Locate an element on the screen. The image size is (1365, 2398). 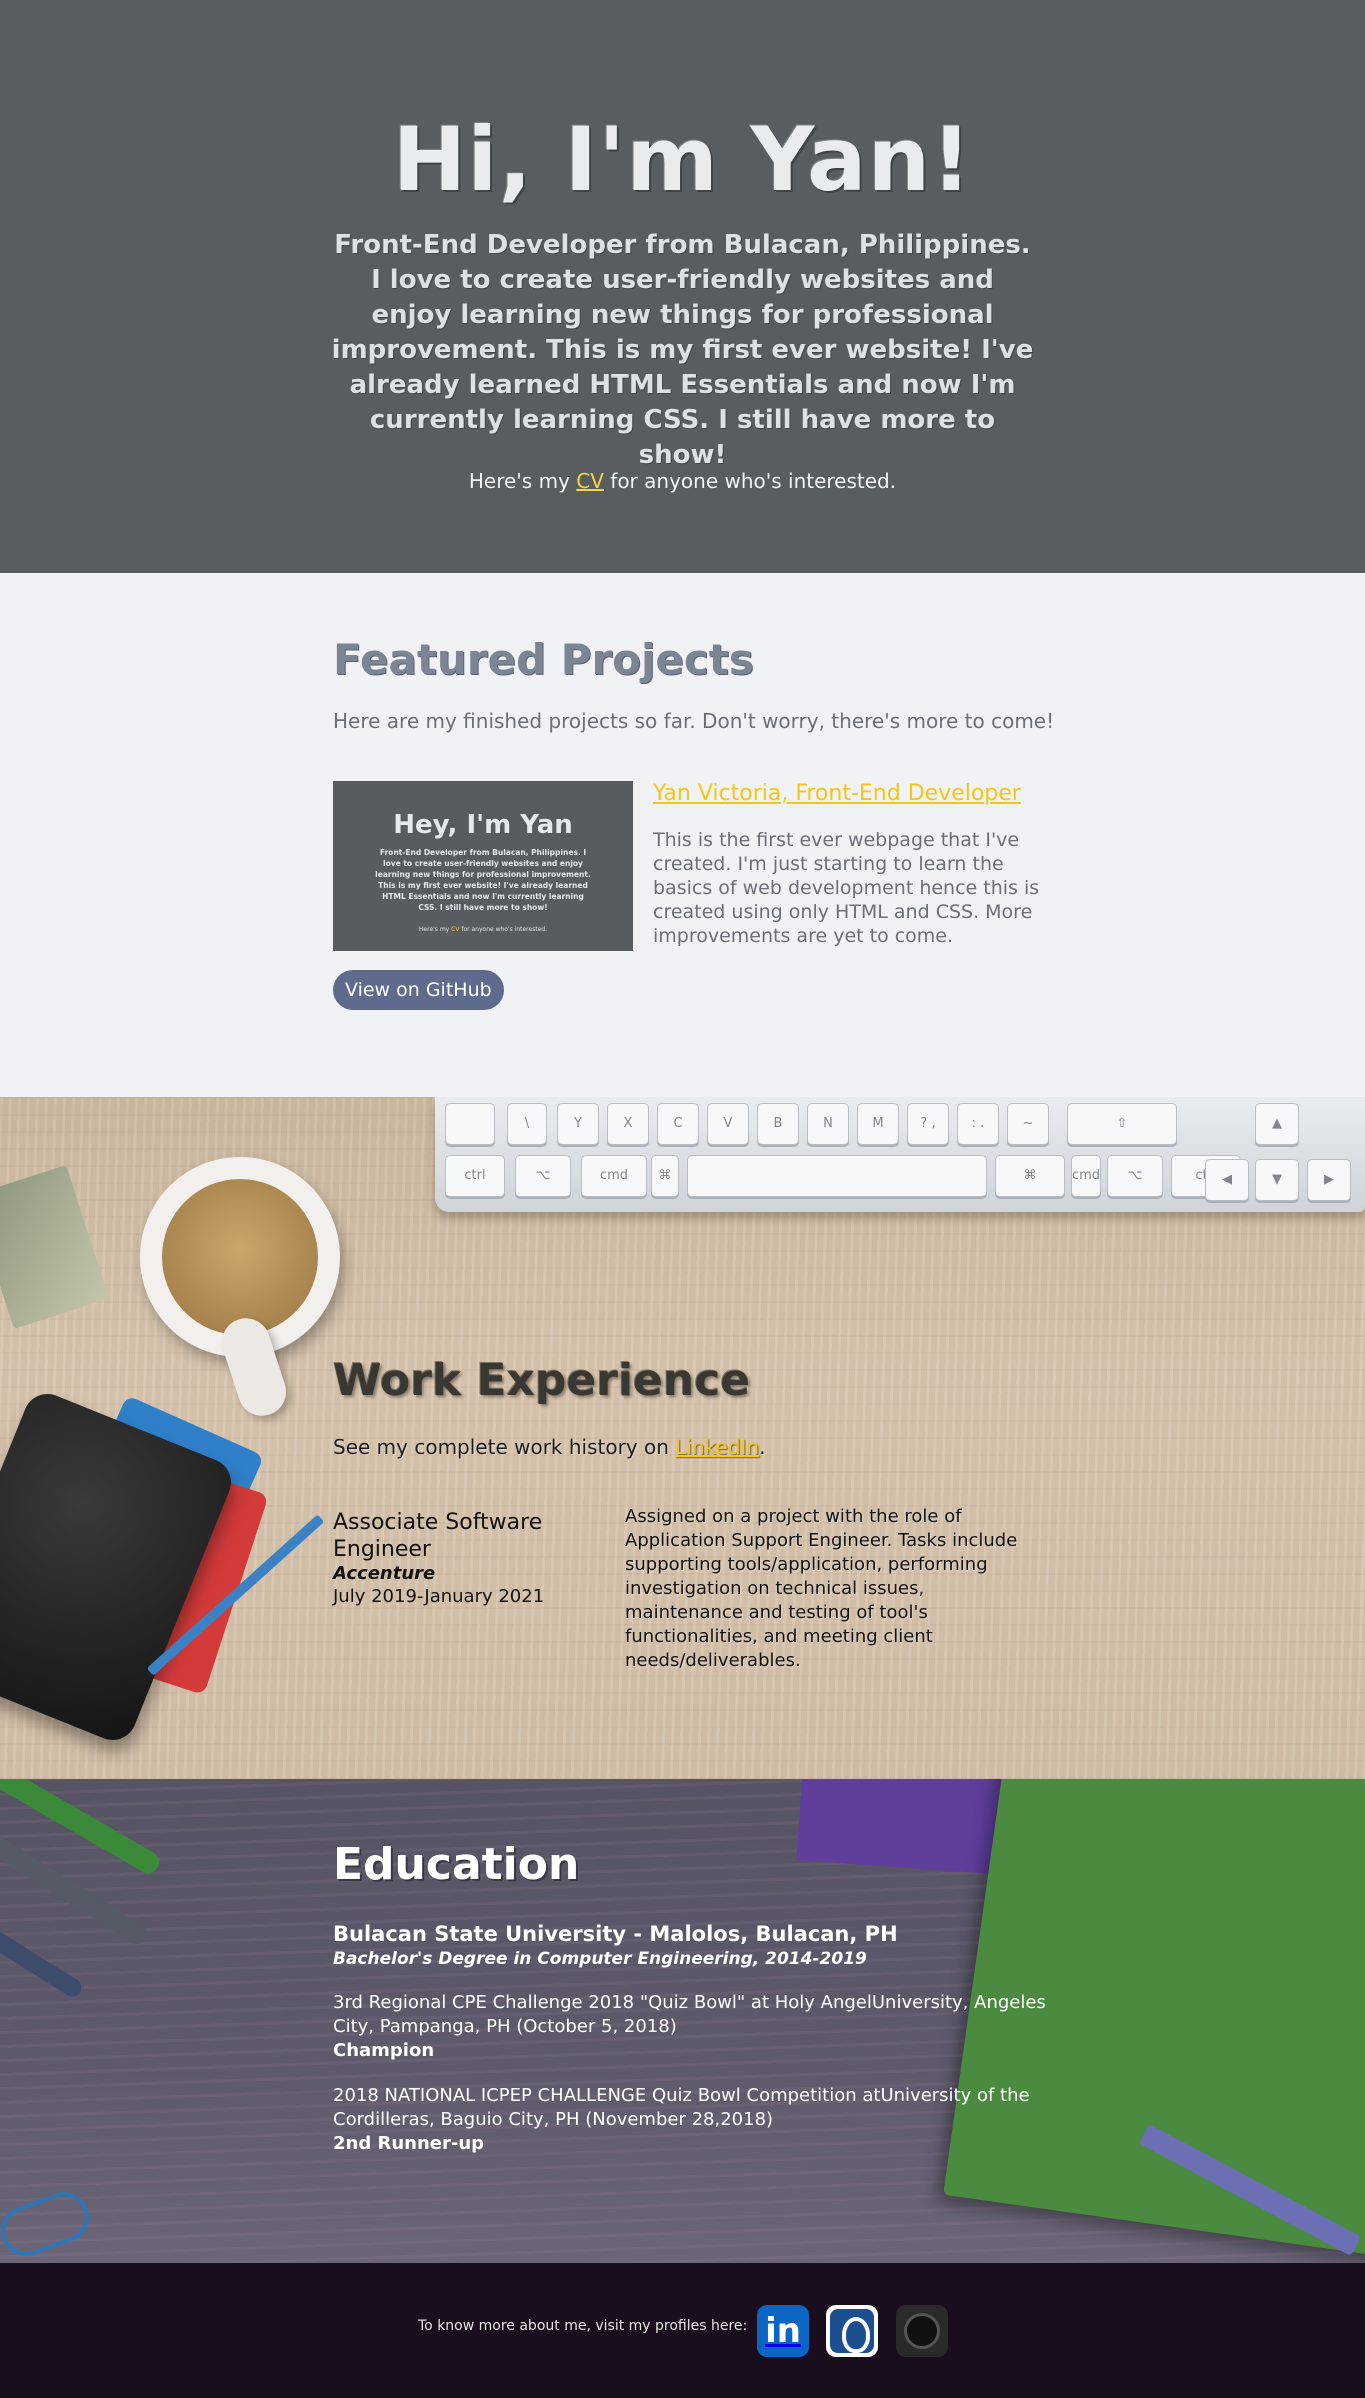
featured-title: Featured Projects is located at coordinates (543, 659).